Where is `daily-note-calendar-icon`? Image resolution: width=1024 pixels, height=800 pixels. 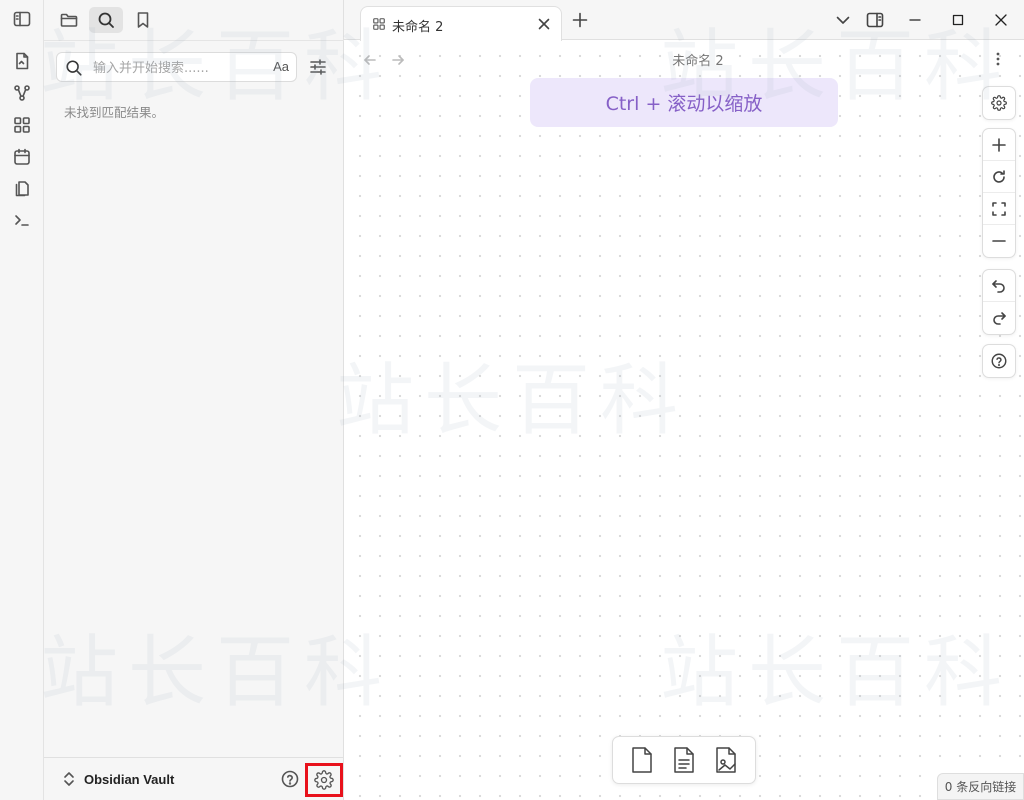 daily-note-calendar-icon is located at coordinates (22, 157).